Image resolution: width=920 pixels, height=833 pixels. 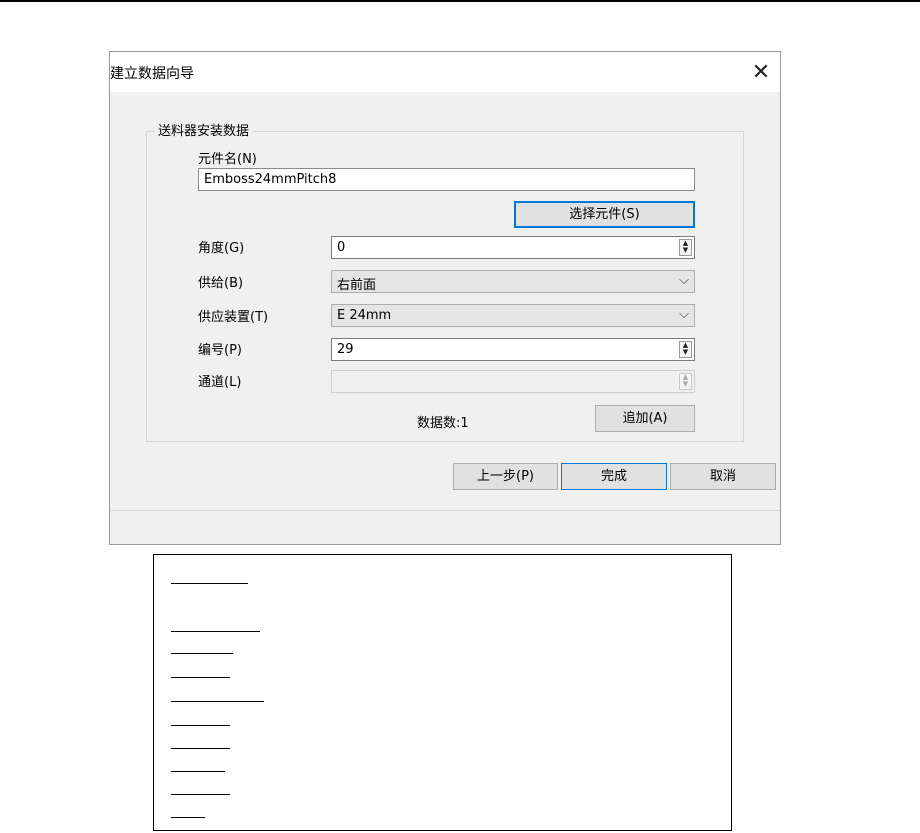 I want to click on channel-spinner: ▲ ▼, so click(x=685, y=381).